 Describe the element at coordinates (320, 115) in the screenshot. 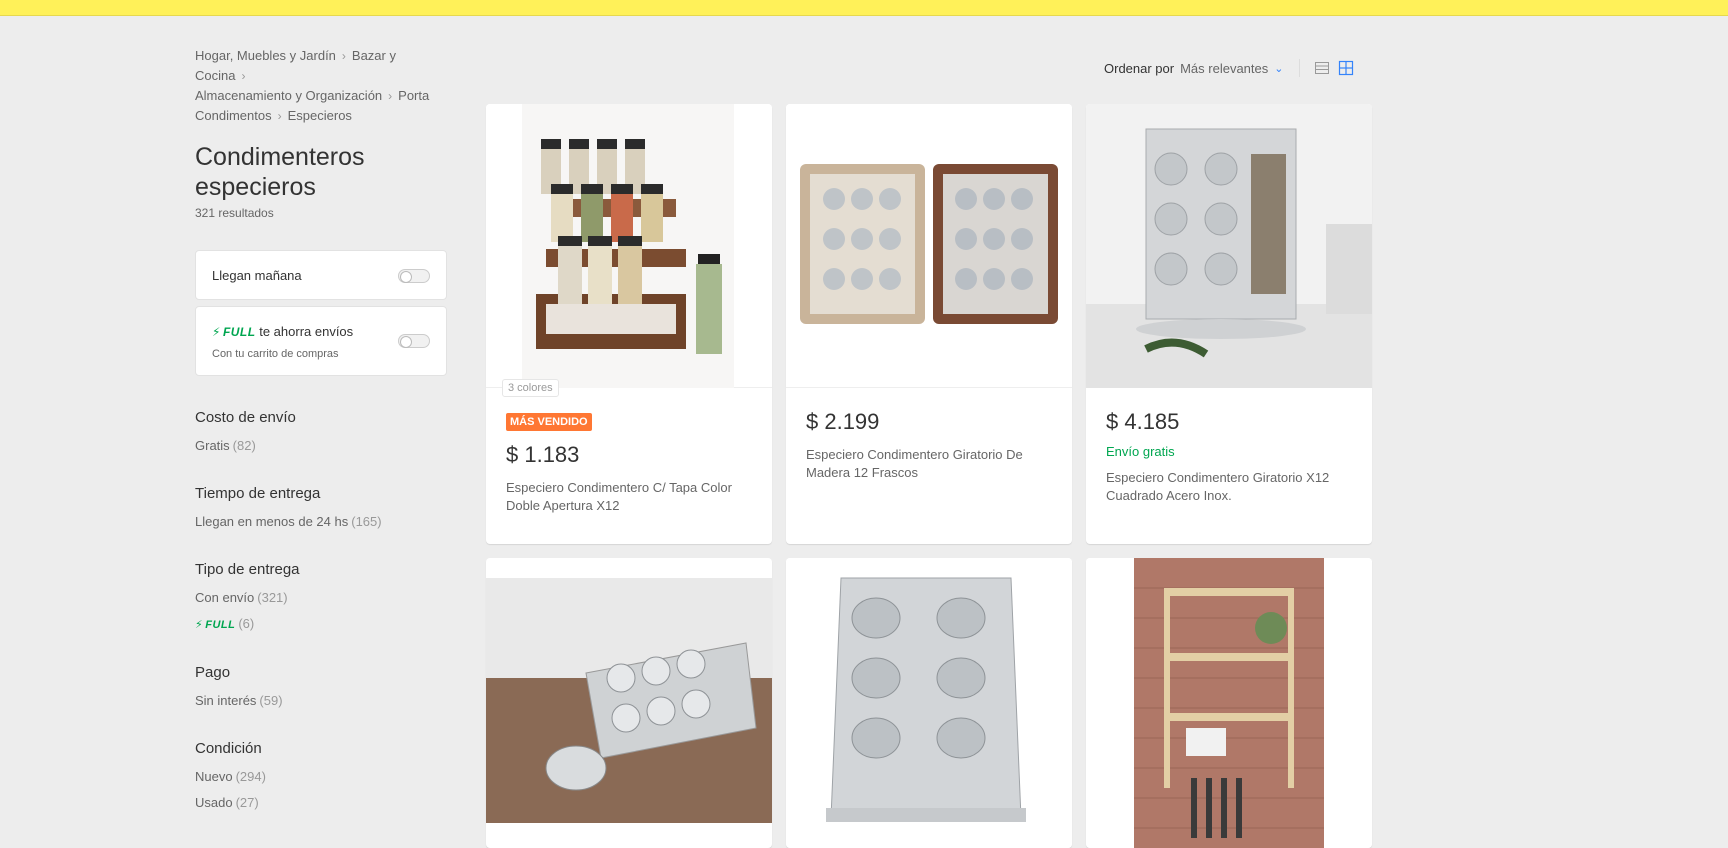

I see `breadcrumb-item: Especieros` at that location.